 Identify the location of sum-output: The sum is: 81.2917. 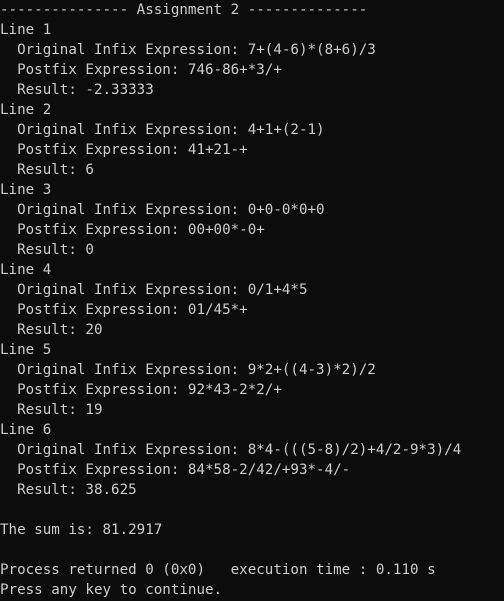
(81, 530).